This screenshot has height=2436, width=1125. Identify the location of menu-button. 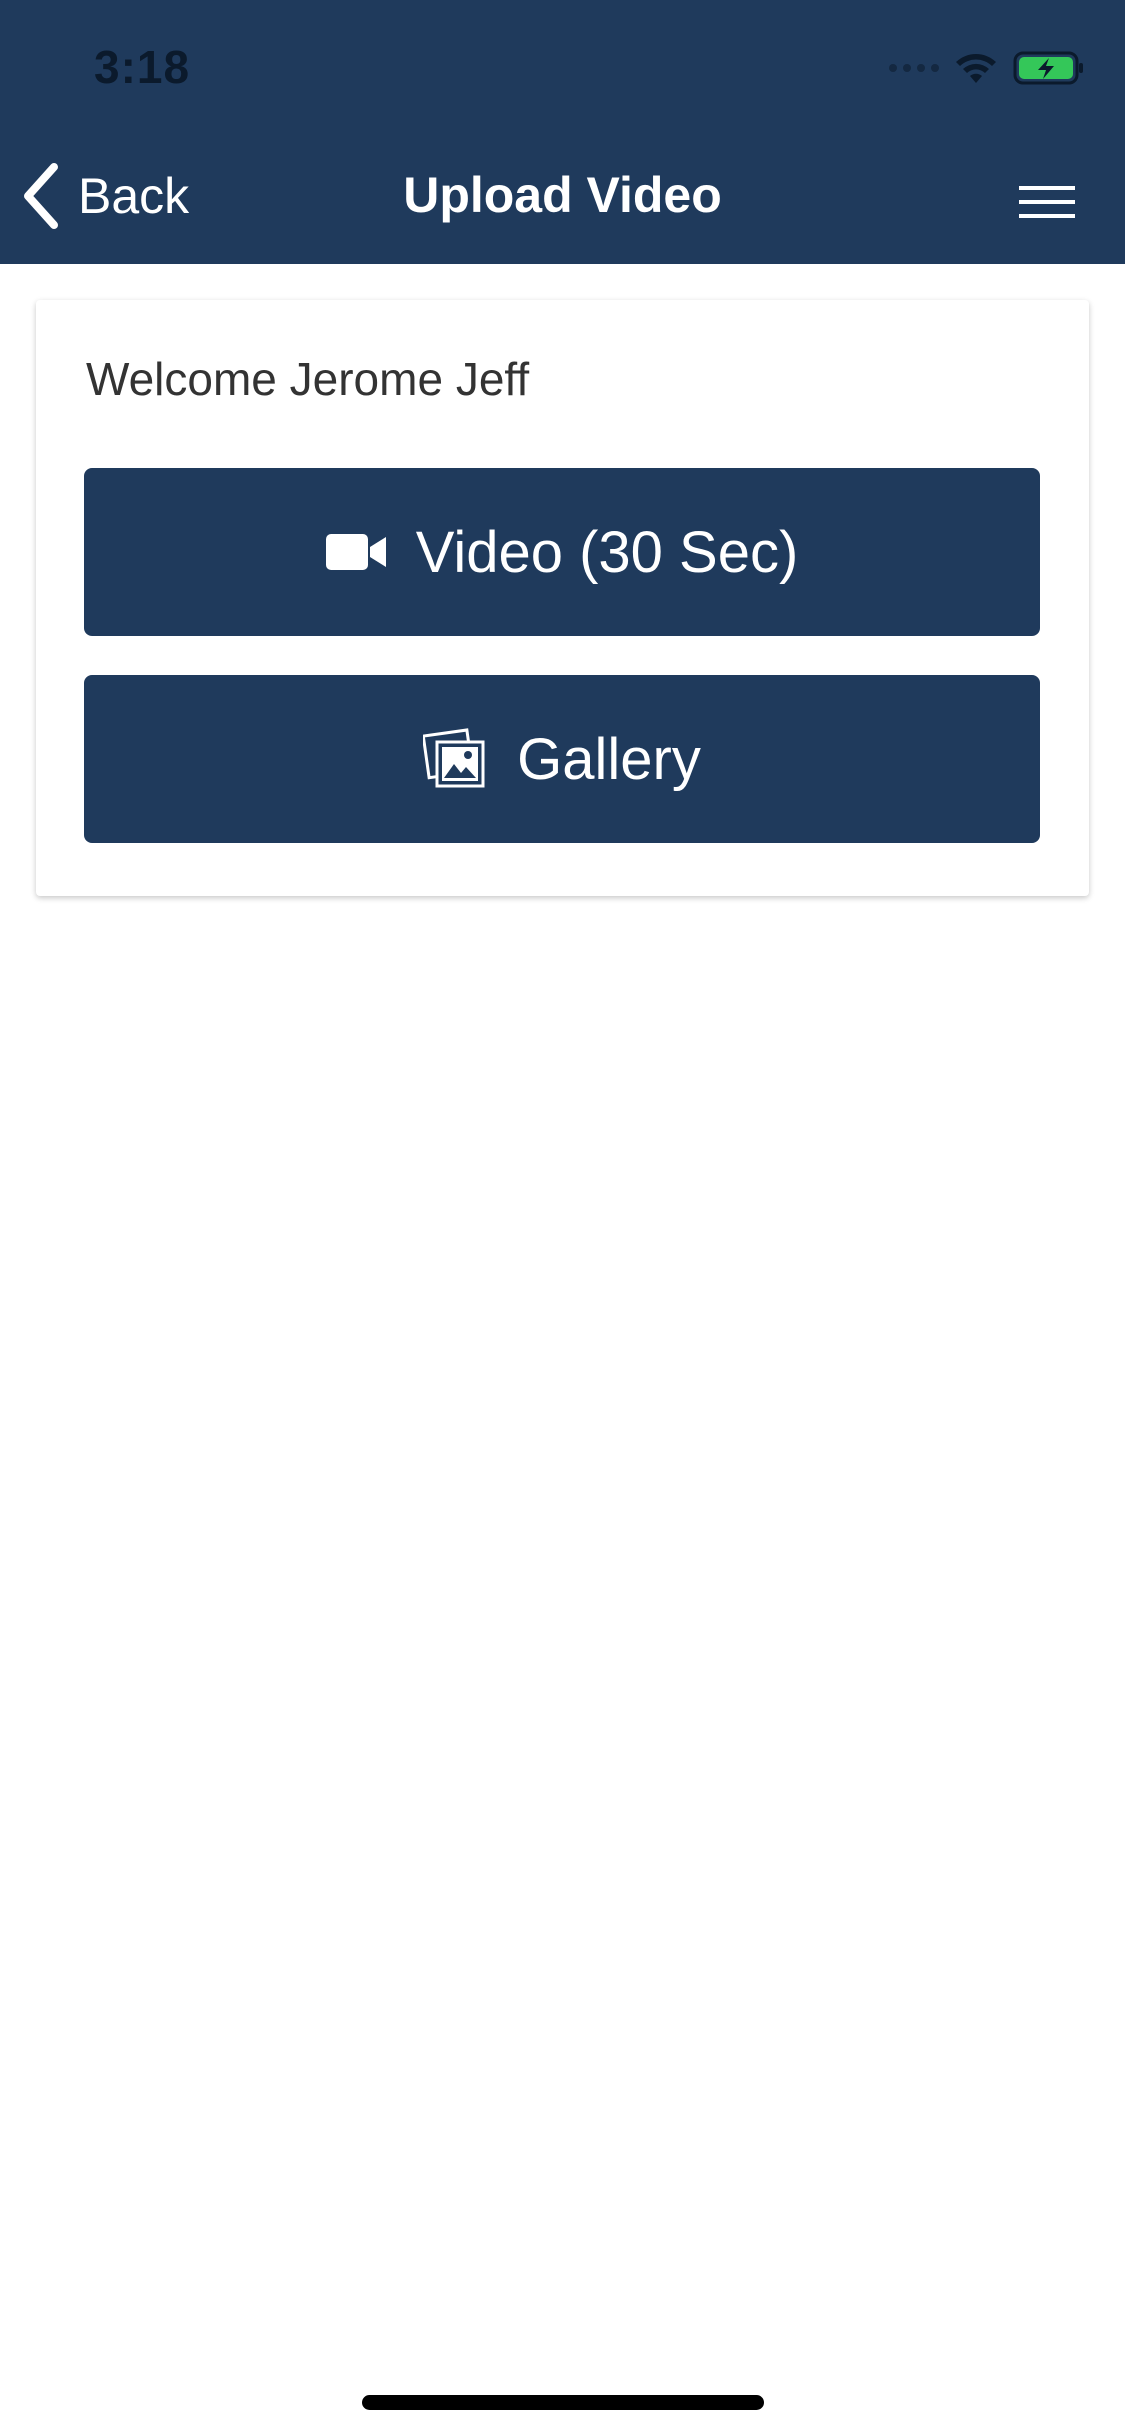
(1047, 202).